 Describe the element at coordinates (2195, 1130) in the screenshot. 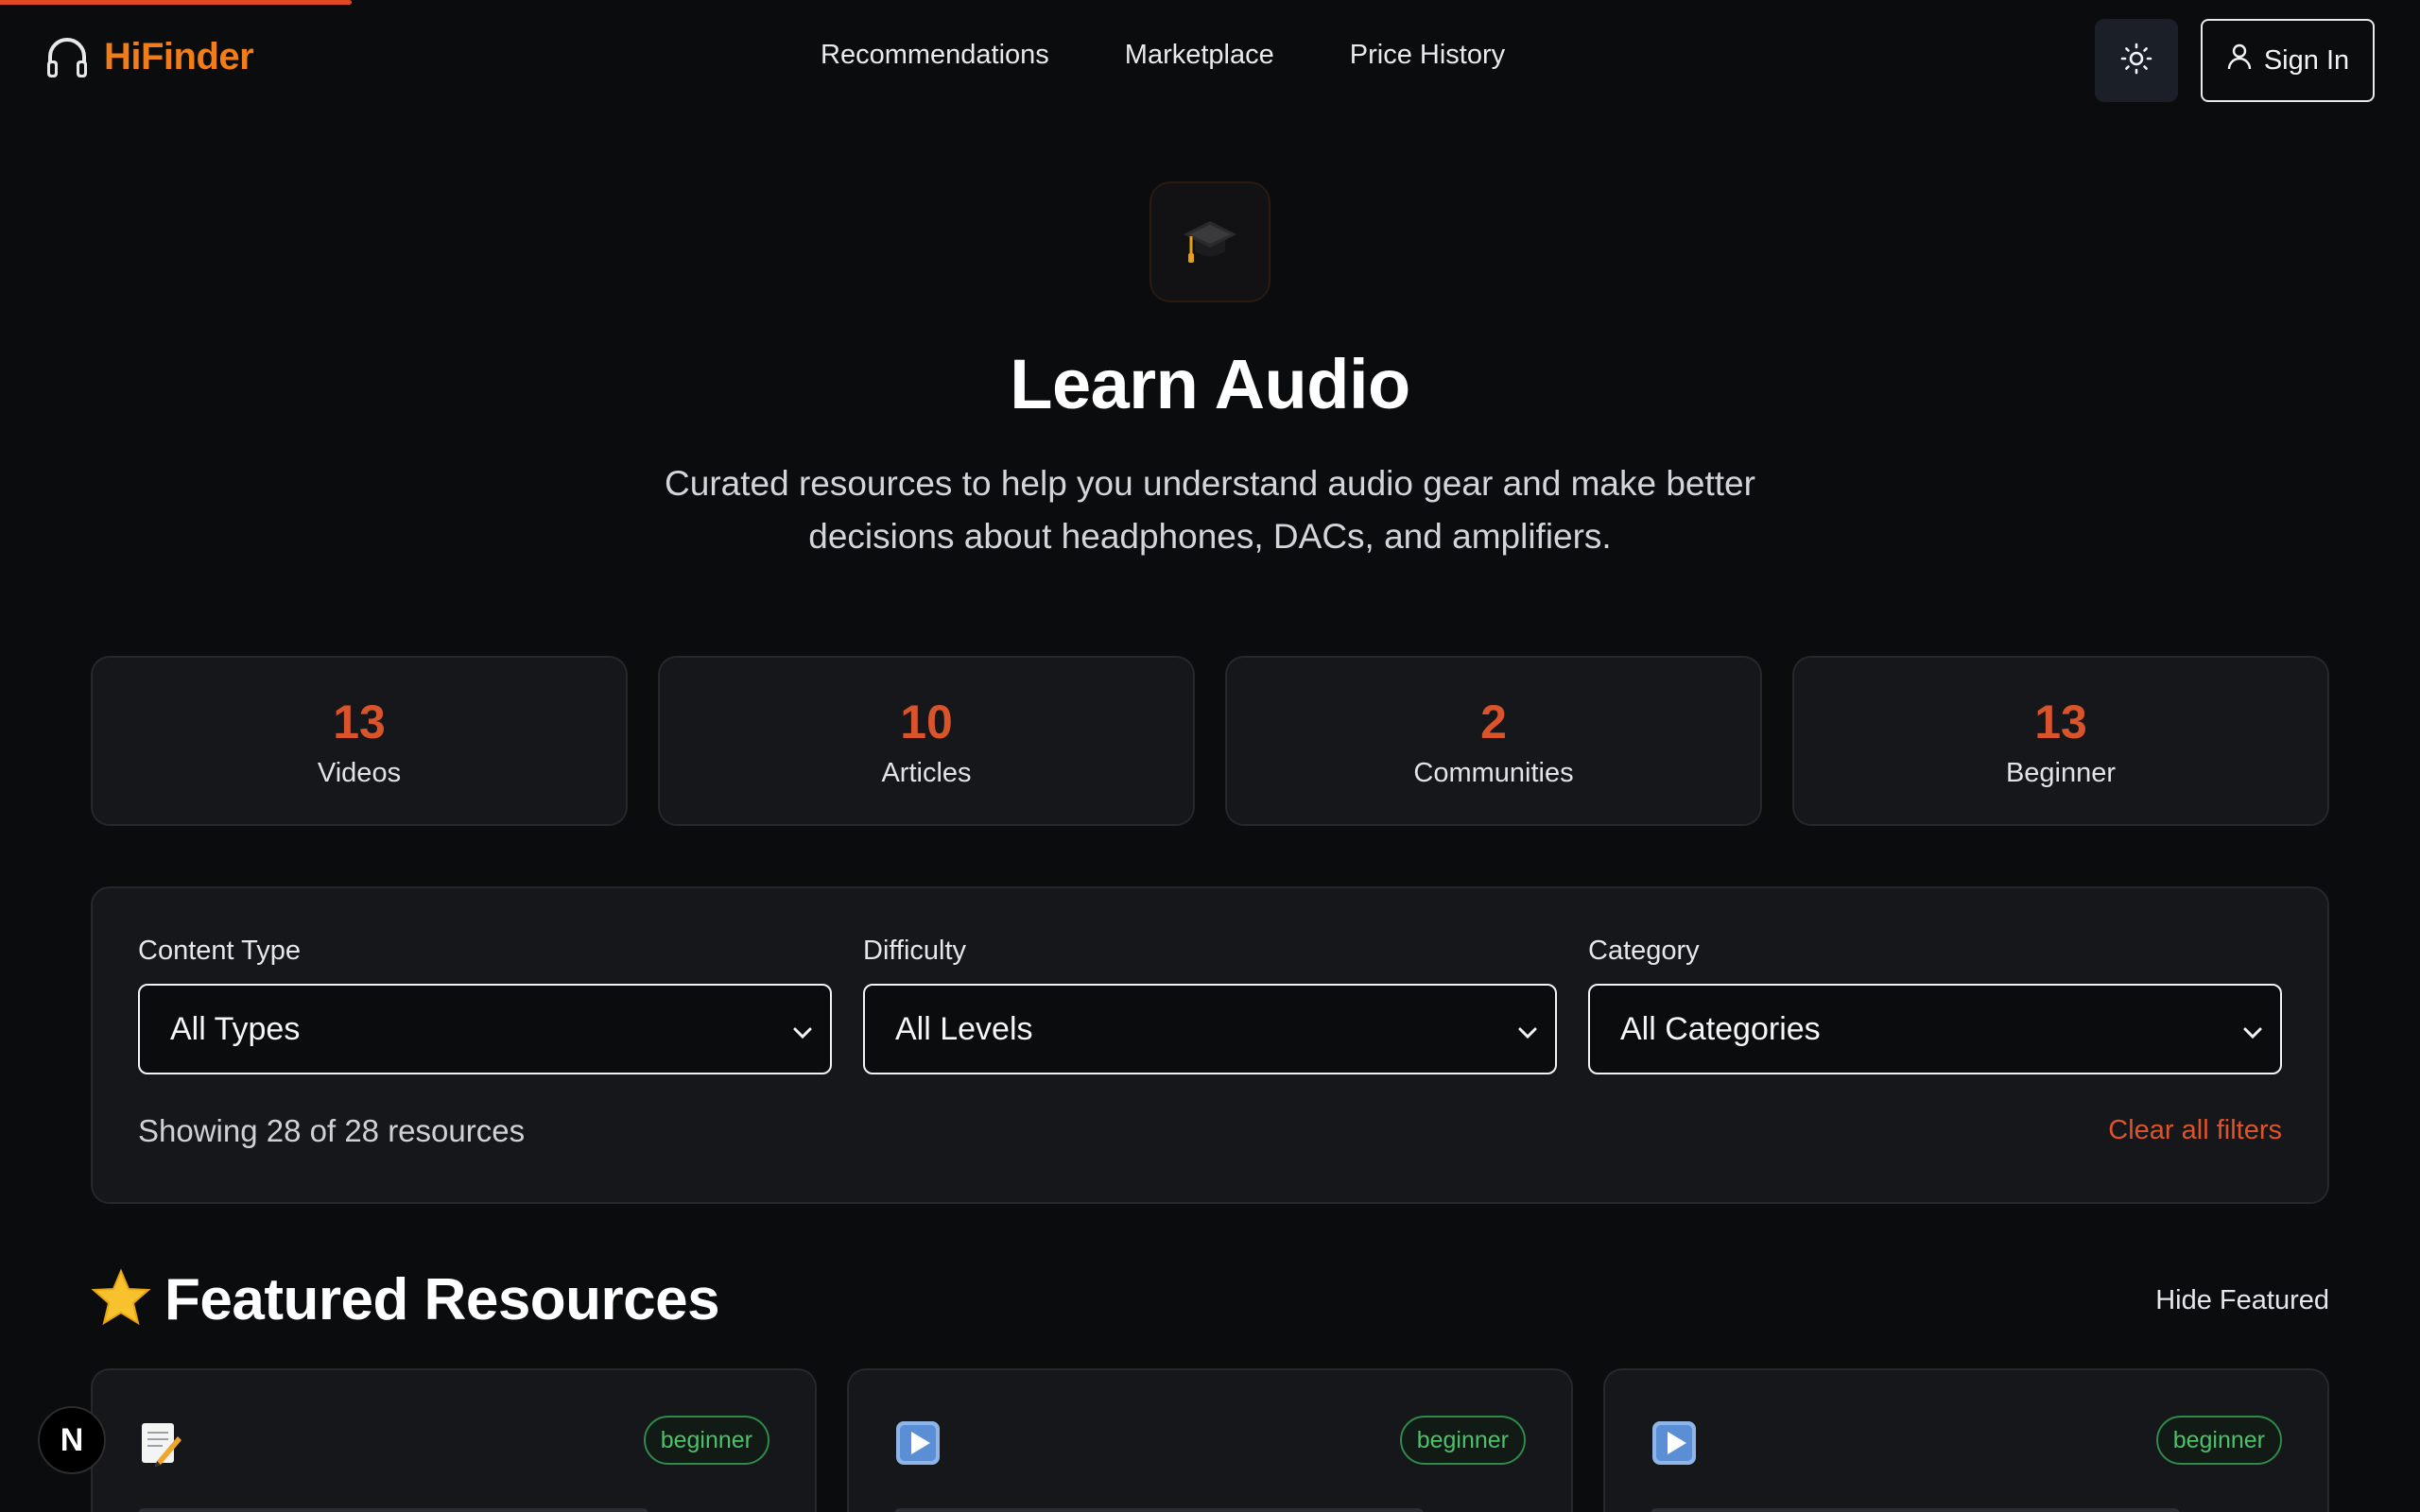

I see `clear-filters-link: Clear all filters` at that location.